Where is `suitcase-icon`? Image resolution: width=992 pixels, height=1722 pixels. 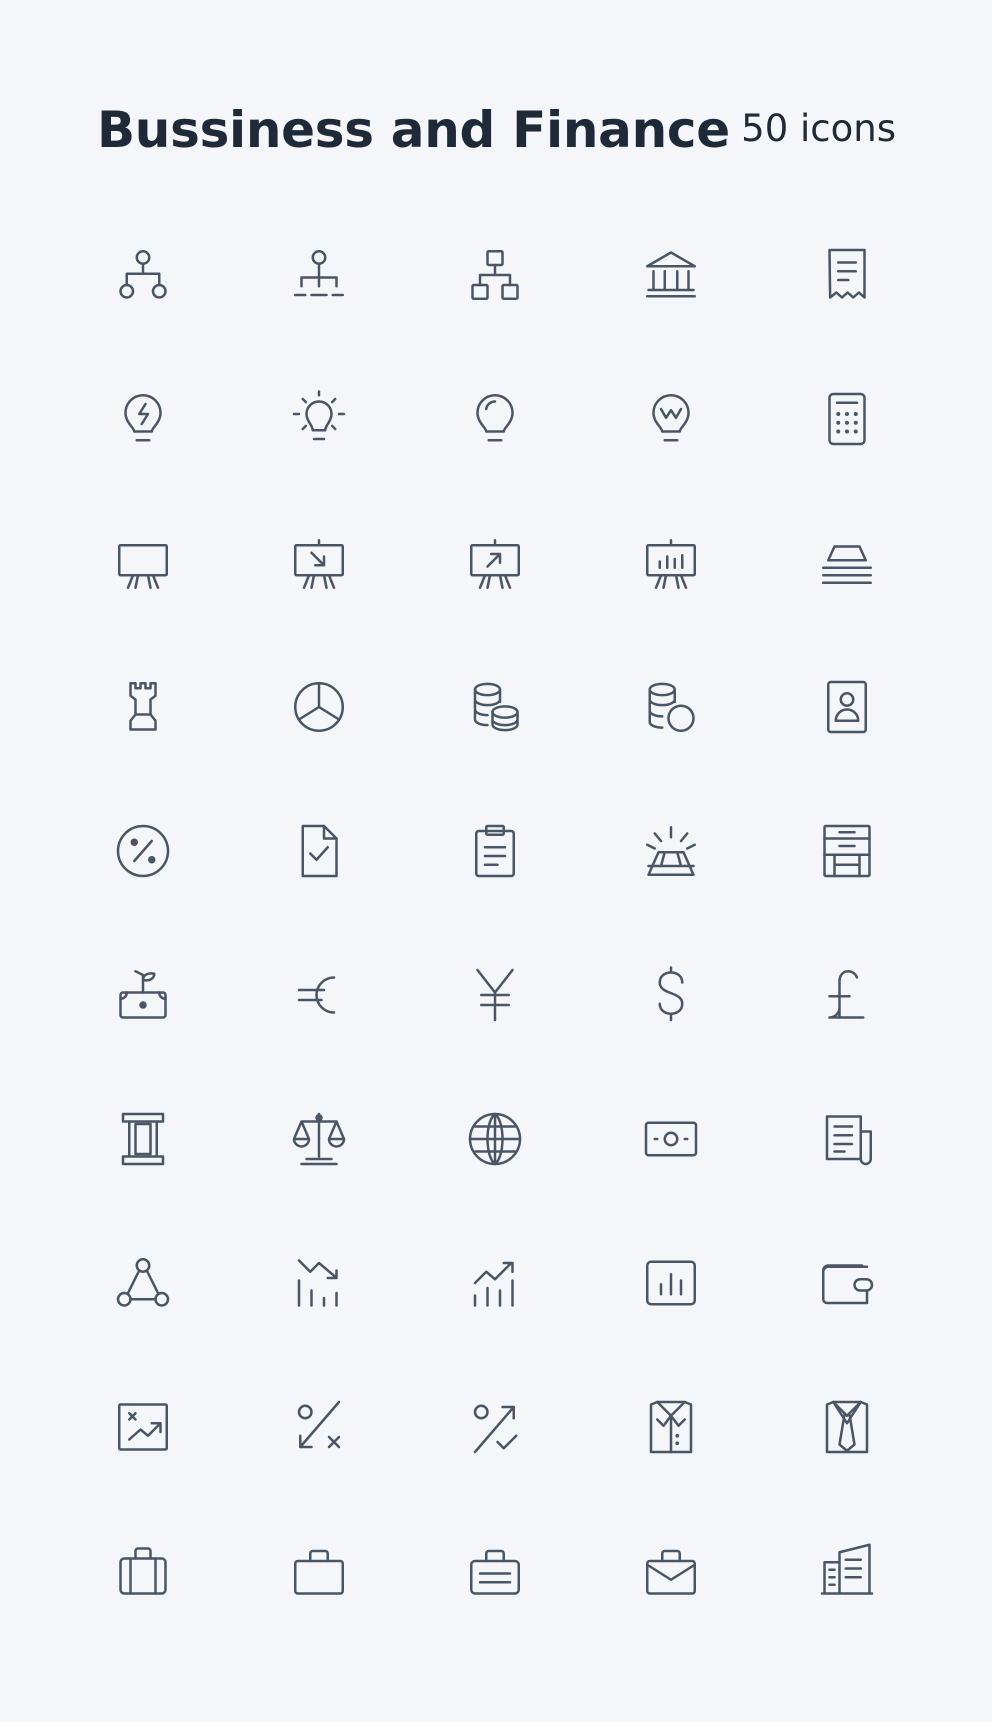 suitcase-icon is located at coordinates (143, 1571).